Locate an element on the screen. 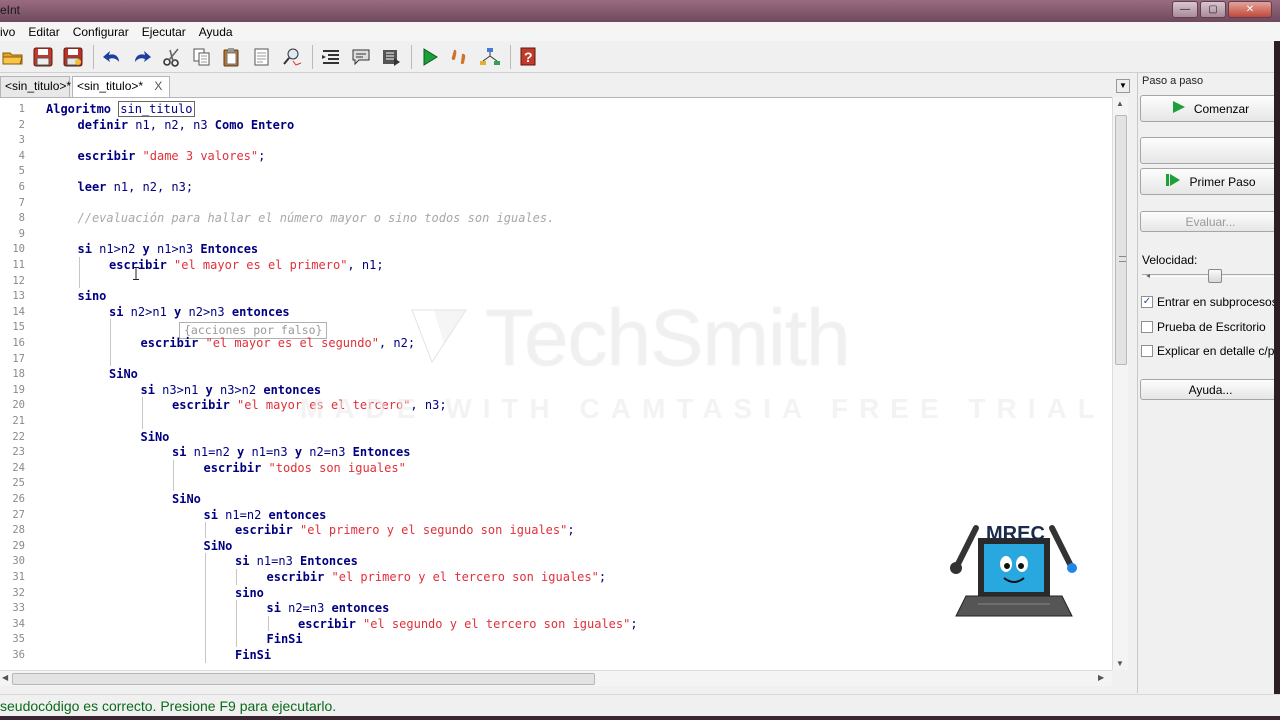 The image size is (1280, 720). scroll-down-icon: ▼ is located at coordinates (1120, 663).